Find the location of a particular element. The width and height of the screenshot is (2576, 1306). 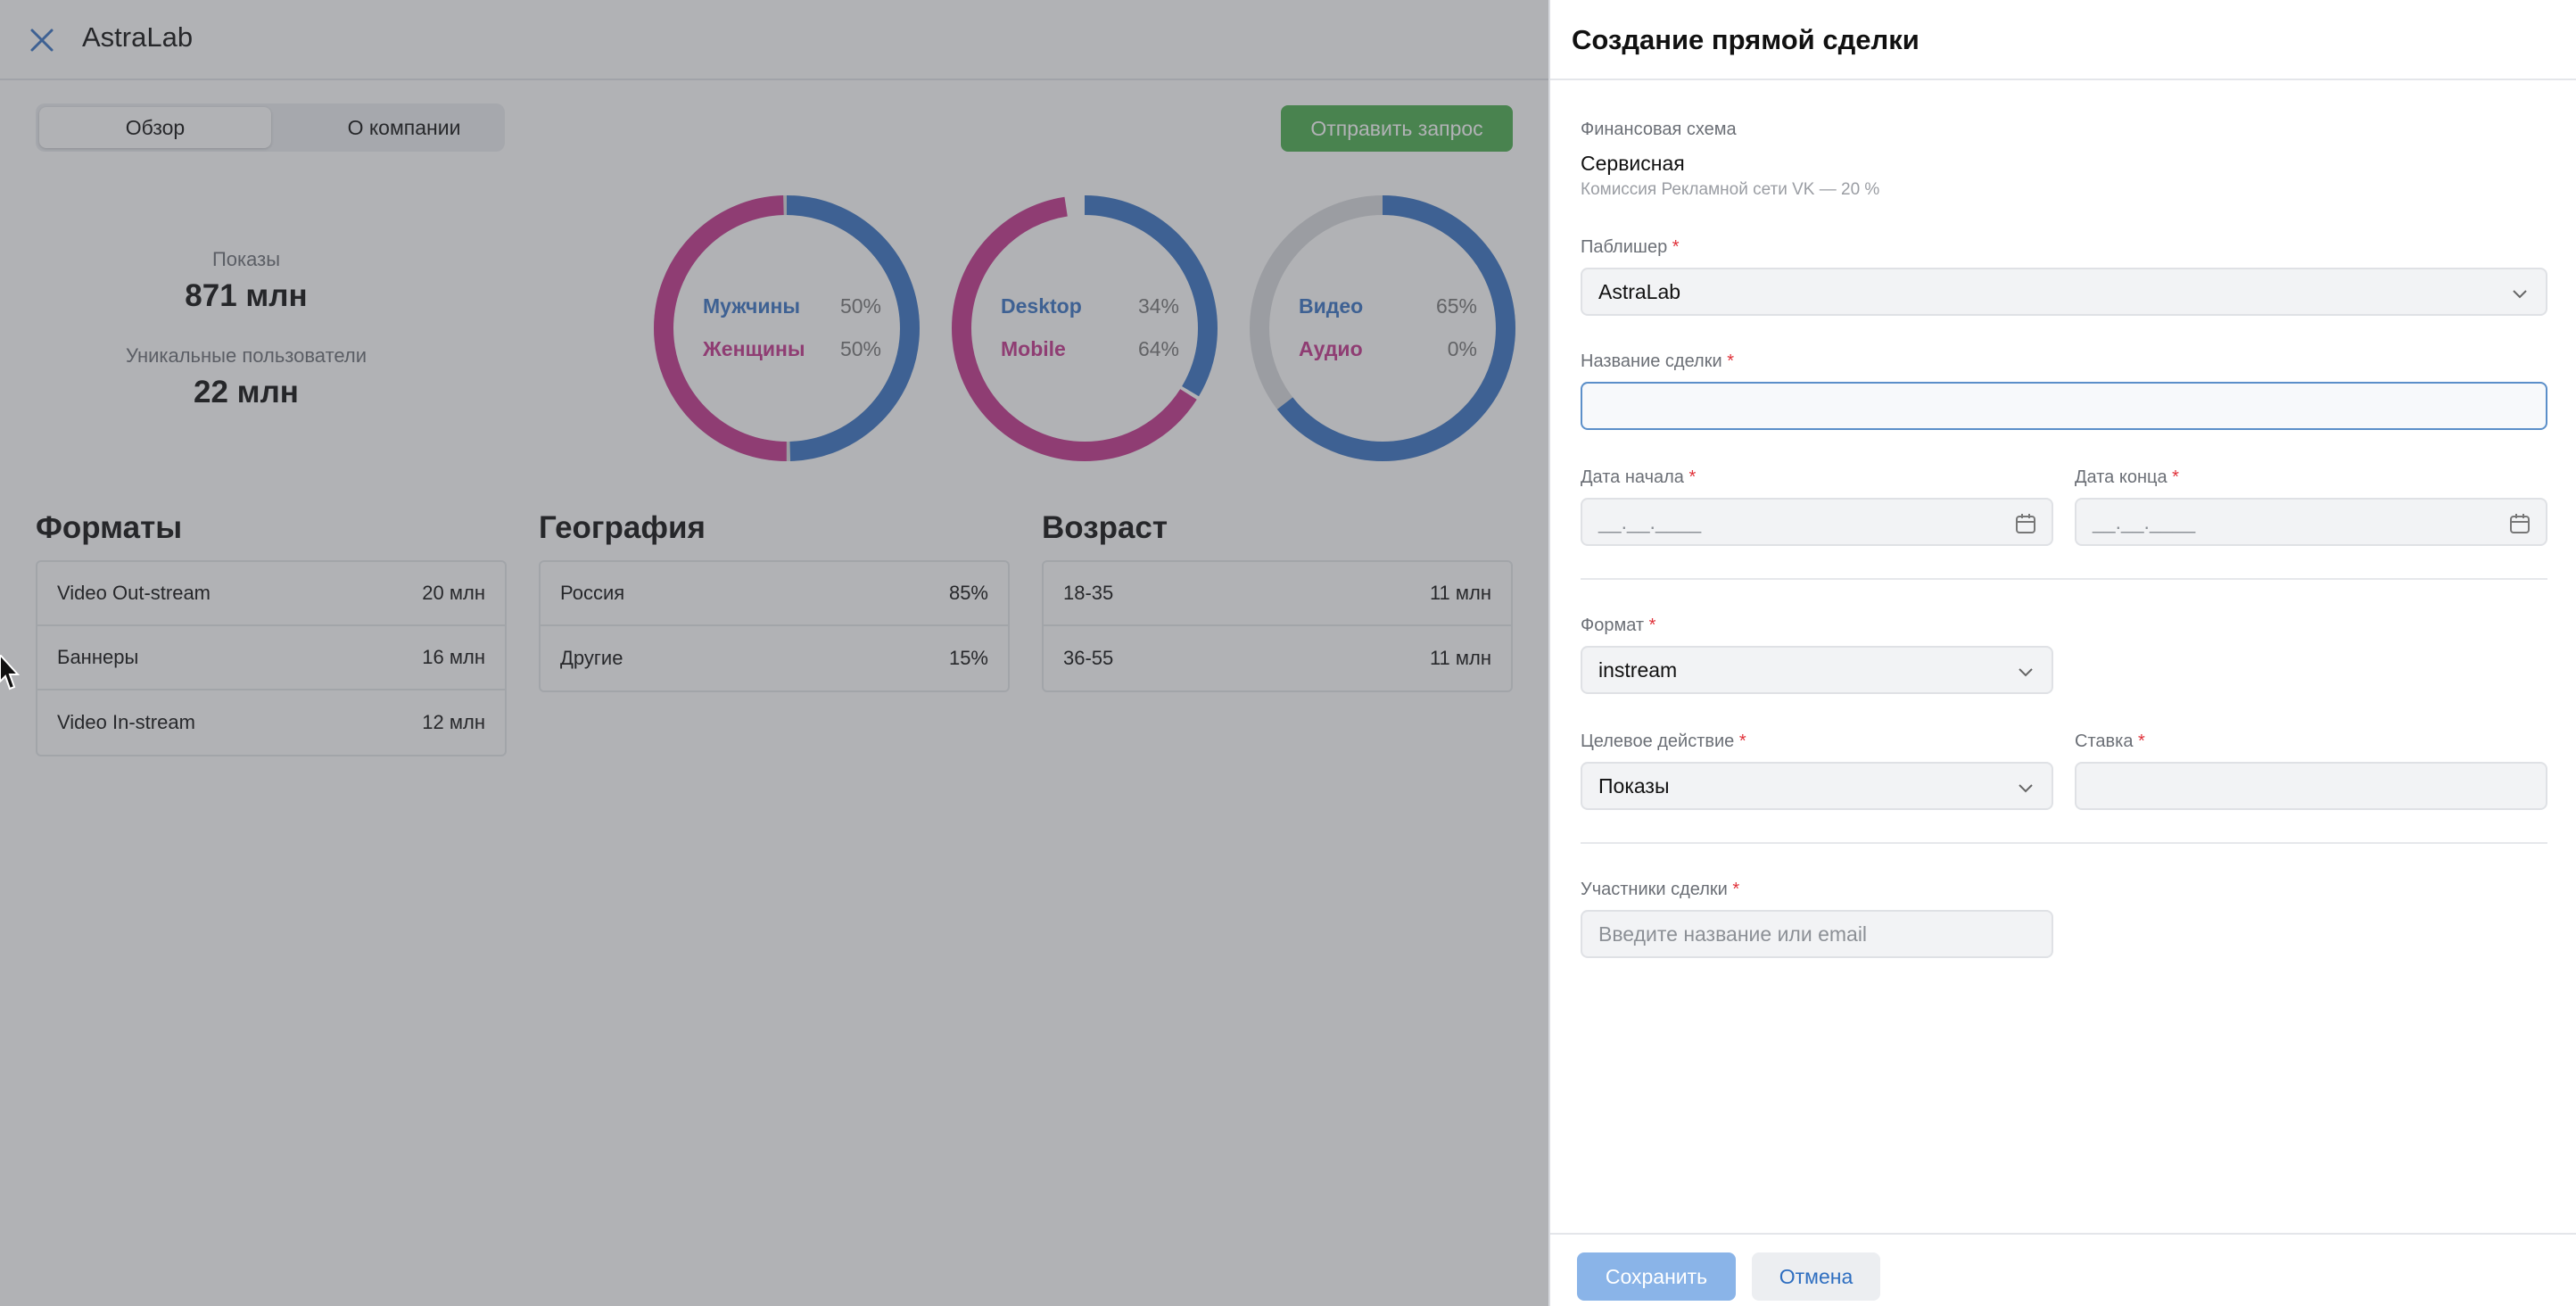

start-date-input: __.__.____ is located at coordinates (1817, 522).